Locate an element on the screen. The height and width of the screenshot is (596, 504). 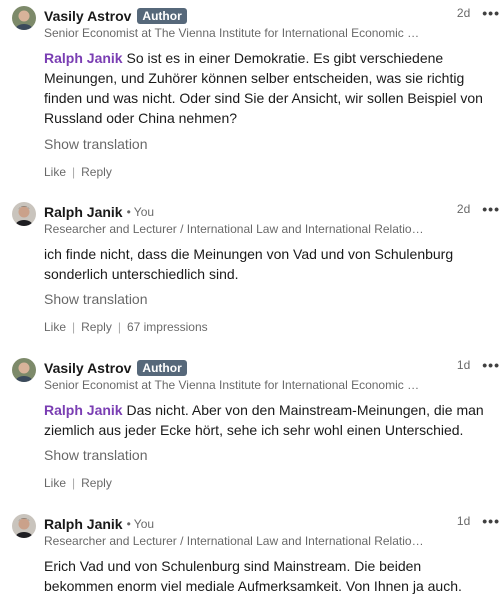
impressions-count: 67 impressions is located at coordinates (167, 327).